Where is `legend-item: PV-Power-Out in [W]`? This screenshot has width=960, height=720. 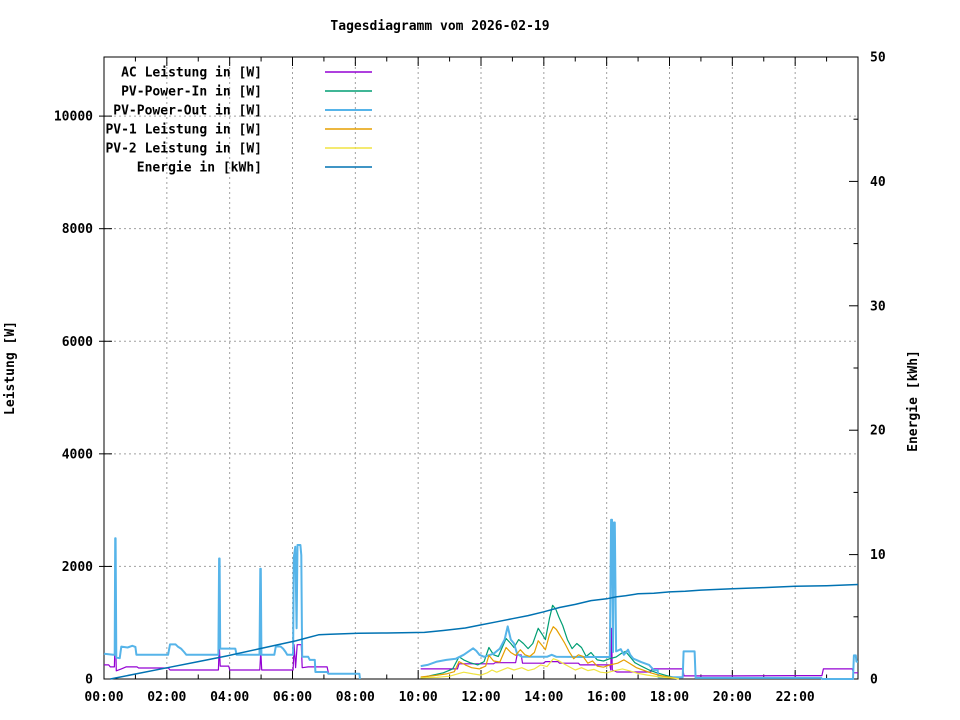 legend-item: PV-Power-Out in [W] is located at coordinates (242, 111).